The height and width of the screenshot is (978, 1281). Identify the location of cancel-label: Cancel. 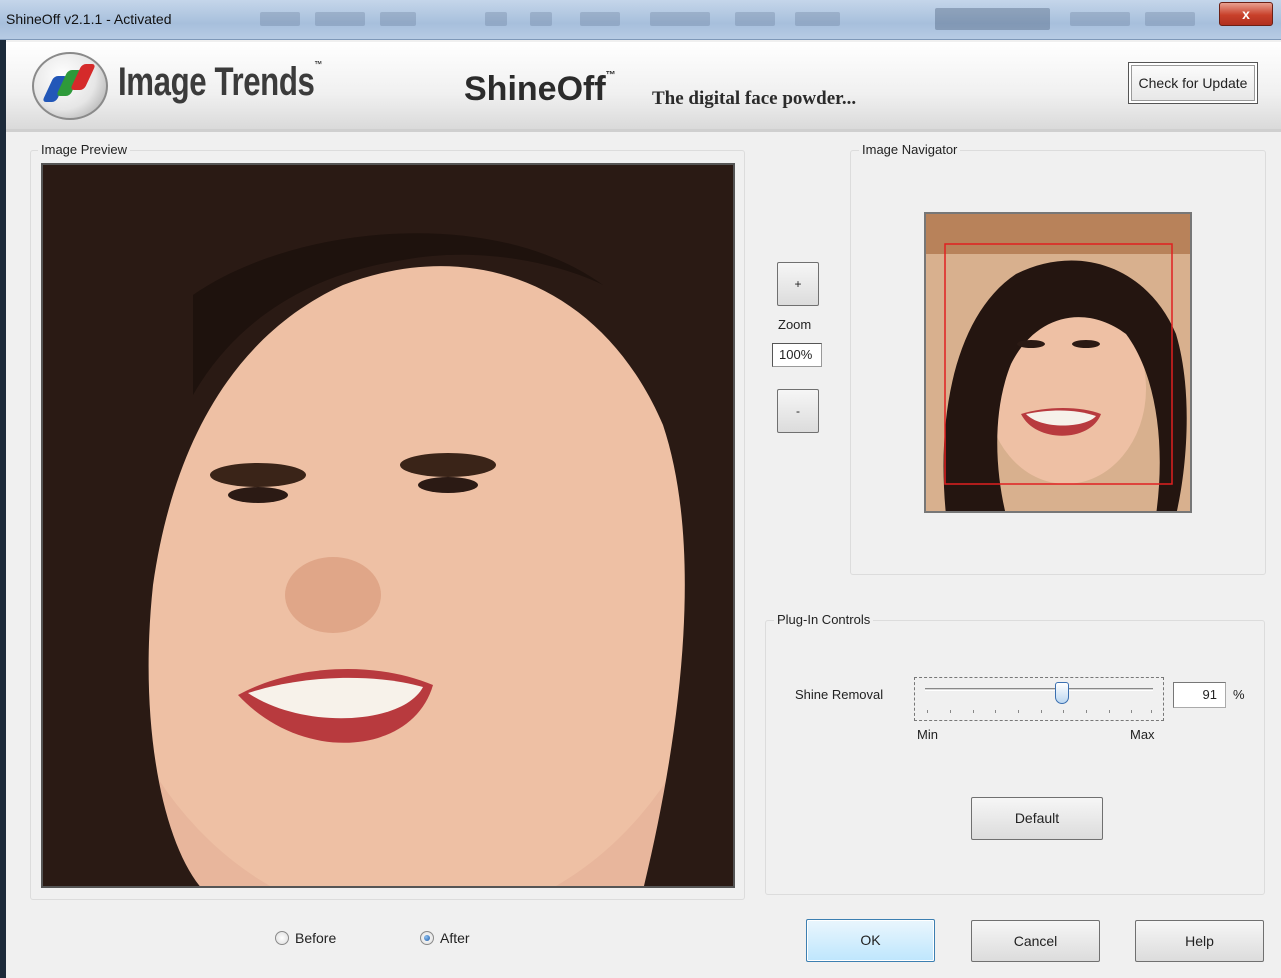
(1035, 941).